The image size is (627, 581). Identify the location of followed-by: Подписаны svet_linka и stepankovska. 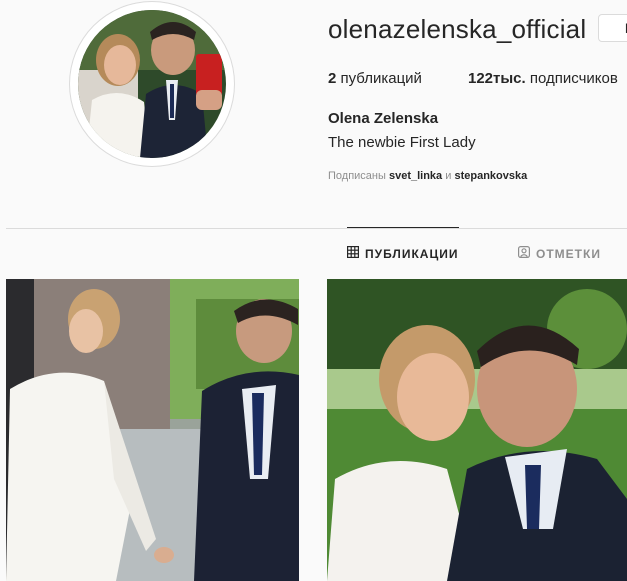
(427, 176).